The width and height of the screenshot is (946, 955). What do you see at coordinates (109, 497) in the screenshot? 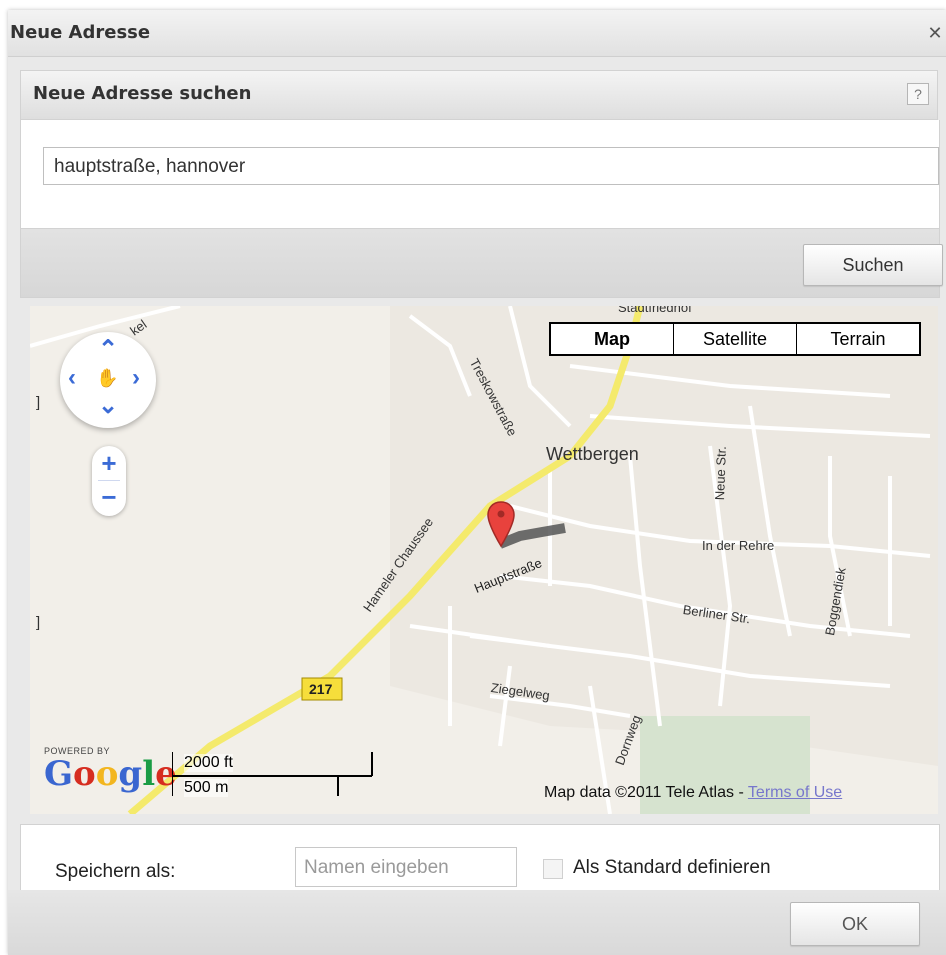
I see `zoom-out-icon: −` at bounding box center [109, 497].